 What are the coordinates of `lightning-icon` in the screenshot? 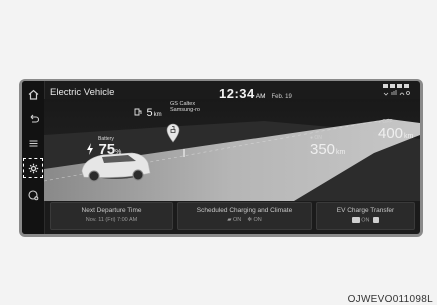 It's located at (90, 149).